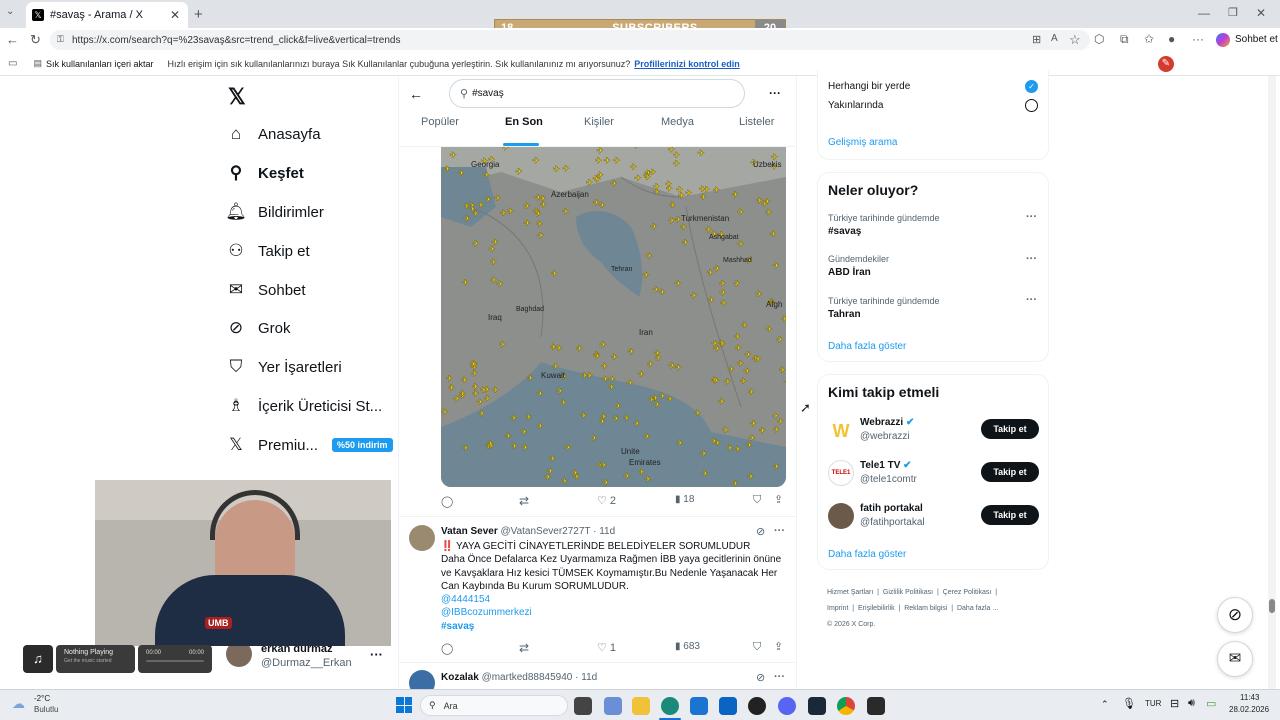 Image resolution: width=1280 pixels, height=720 pixels. What do you see at coordinates (38, 659) in the screenshot?
I see `music-note-icon: ♫` at bounding box center [38, 659].